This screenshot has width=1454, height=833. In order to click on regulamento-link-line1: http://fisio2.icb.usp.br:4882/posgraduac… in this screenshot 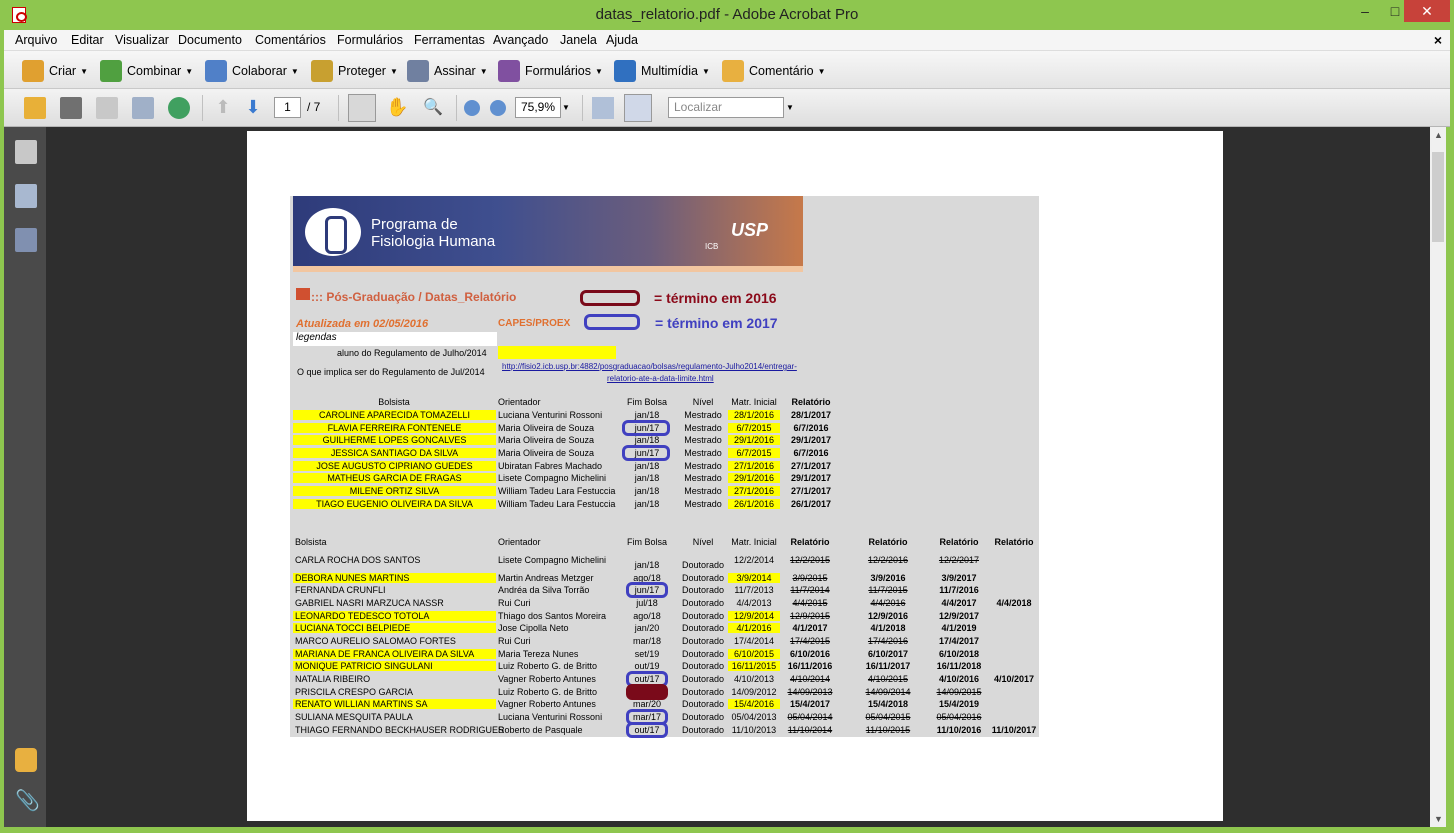, I will do `click(649, 366)`.